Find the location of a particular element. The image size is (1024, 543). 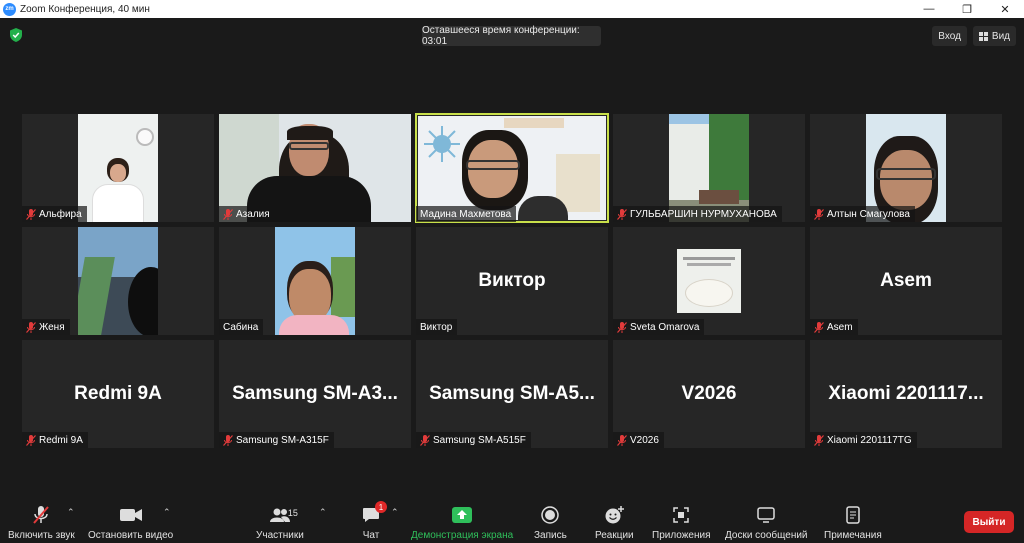

apps-button: Приложения is located at coordinates (681, 523).